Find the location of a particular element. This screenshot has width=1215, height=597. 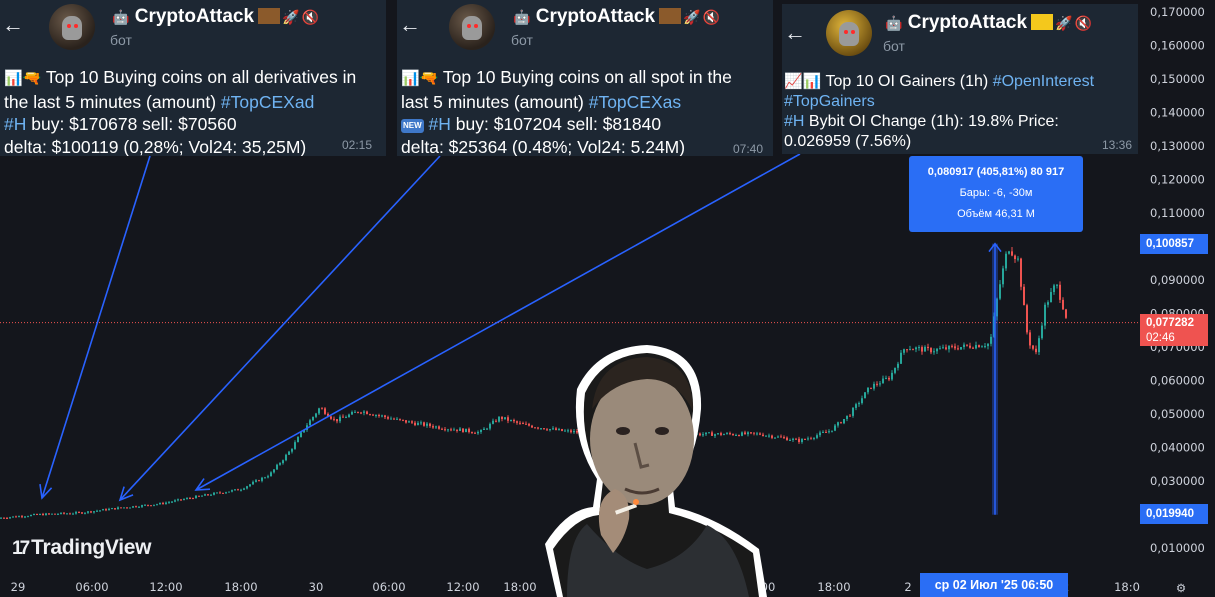

y-tick-label: 0,040000 is located at coordinates (1177, 448).